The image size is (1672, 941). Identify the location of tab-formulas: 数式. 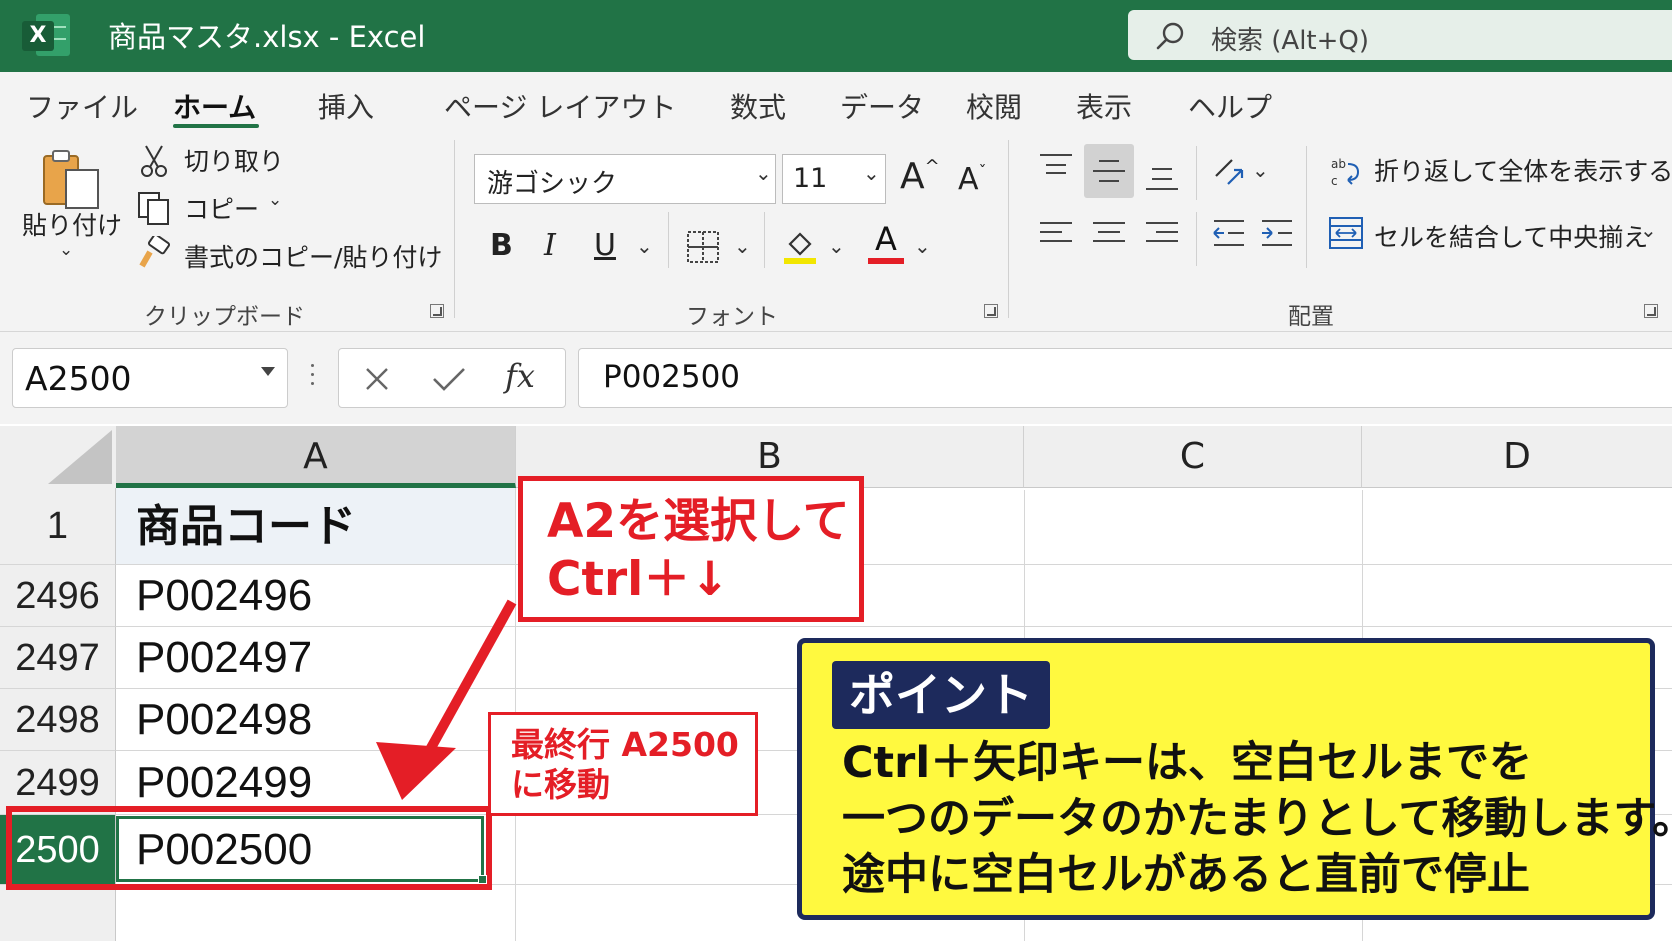
(758, 106).